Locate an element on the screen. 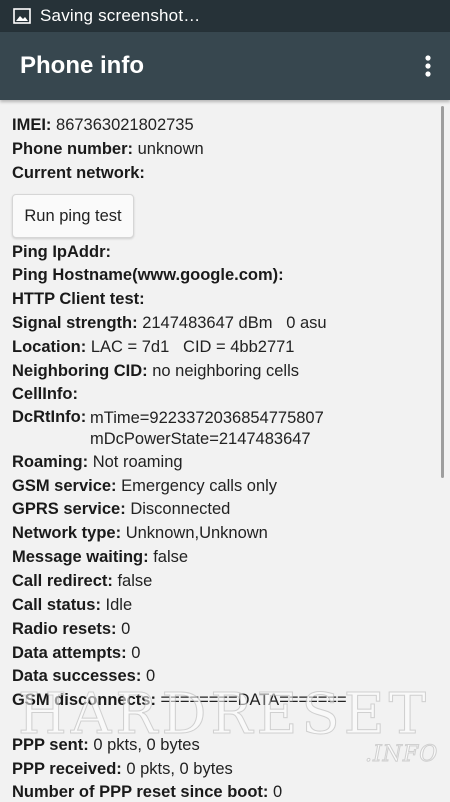  current-network-label: Current network: is located at coordinates (78, 173).